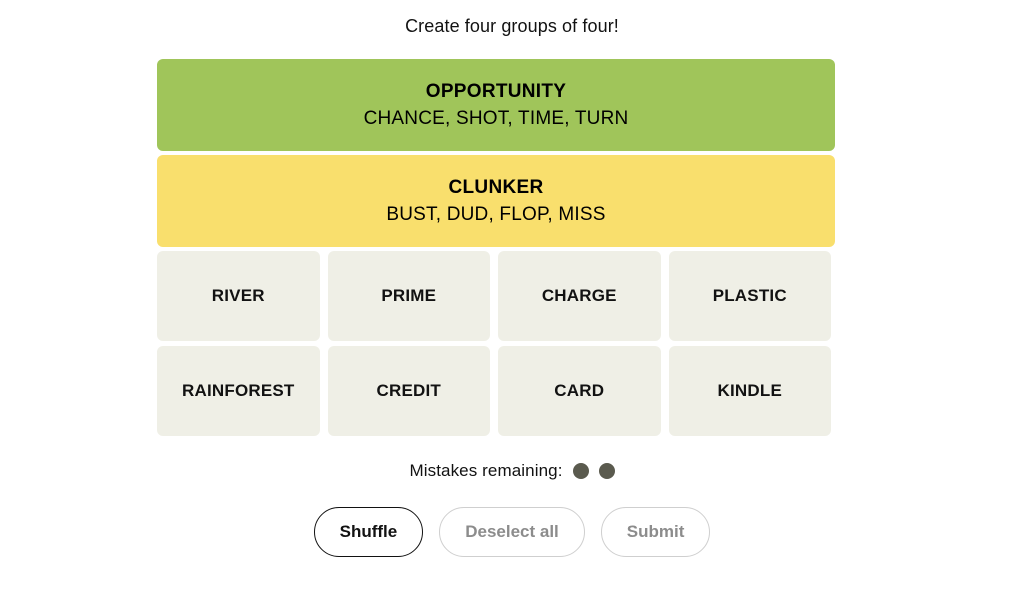 This screenshot has height=613, width=1024. I want to click on shuffle-button: Shuffle, so click(368, 532).